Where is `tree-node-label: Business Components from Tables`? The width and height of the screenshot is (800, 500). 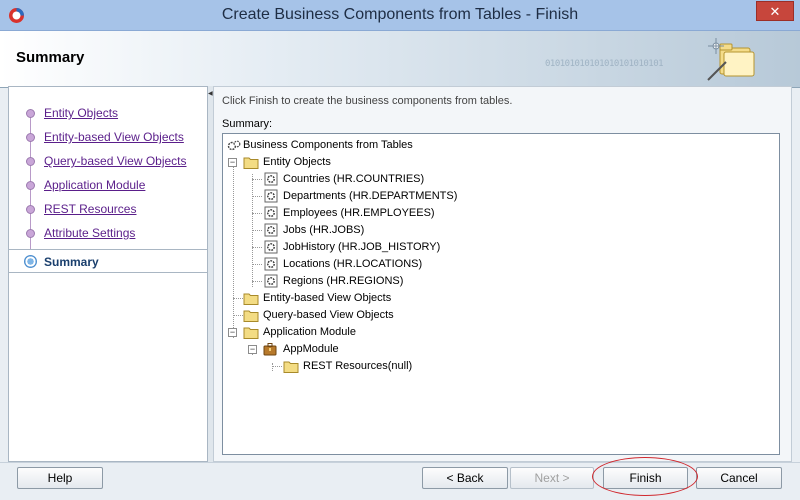 tree-node-label: Business Components from Tables is located at coordinates (328, 145).